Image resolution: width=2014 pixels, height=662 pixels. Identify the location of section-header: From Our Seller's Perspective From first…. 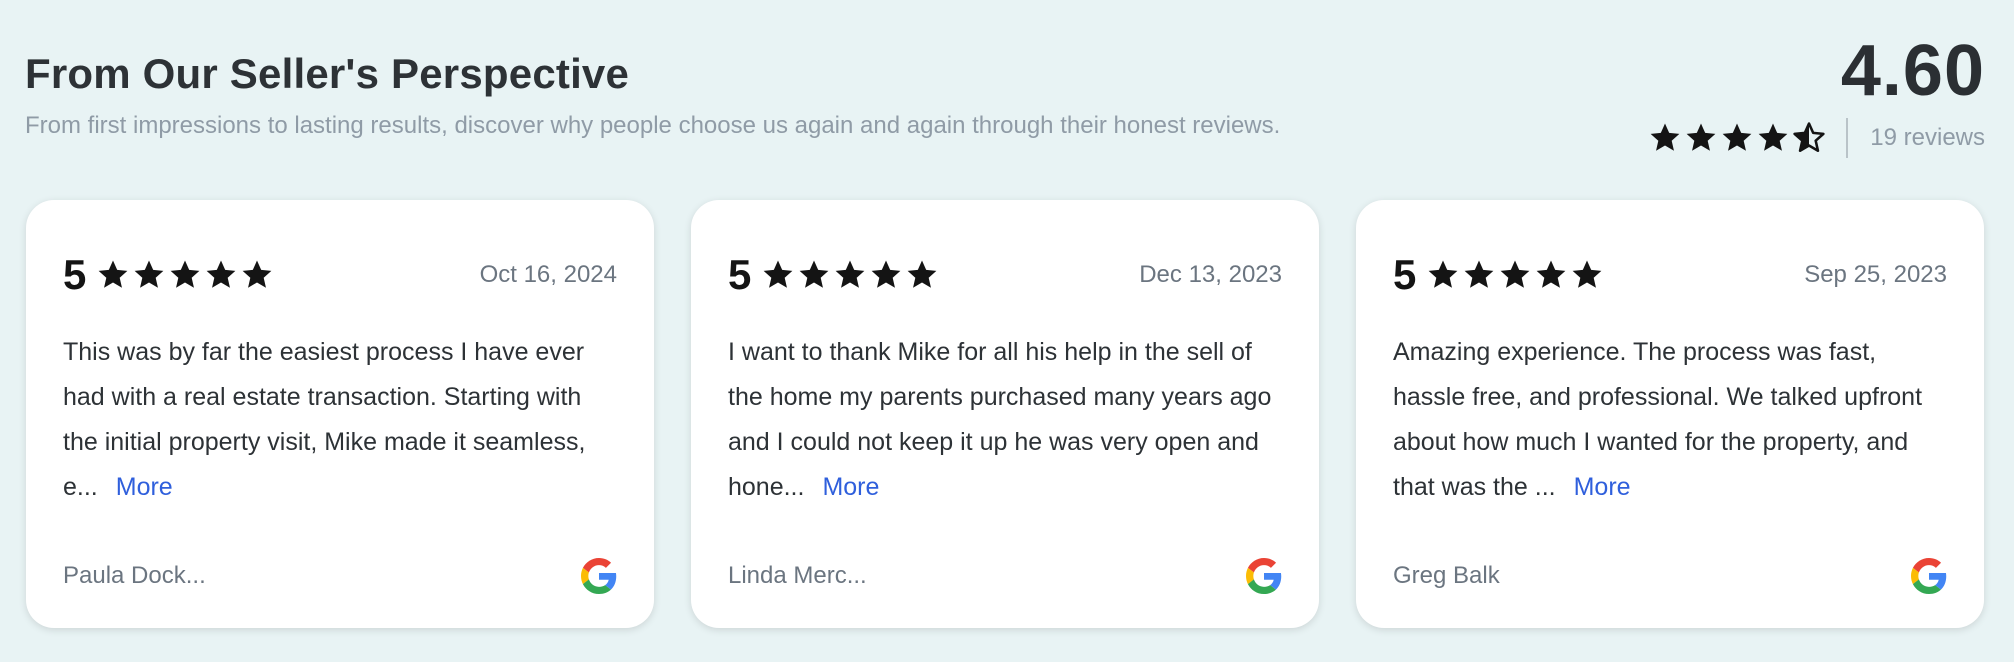
(652, 95).